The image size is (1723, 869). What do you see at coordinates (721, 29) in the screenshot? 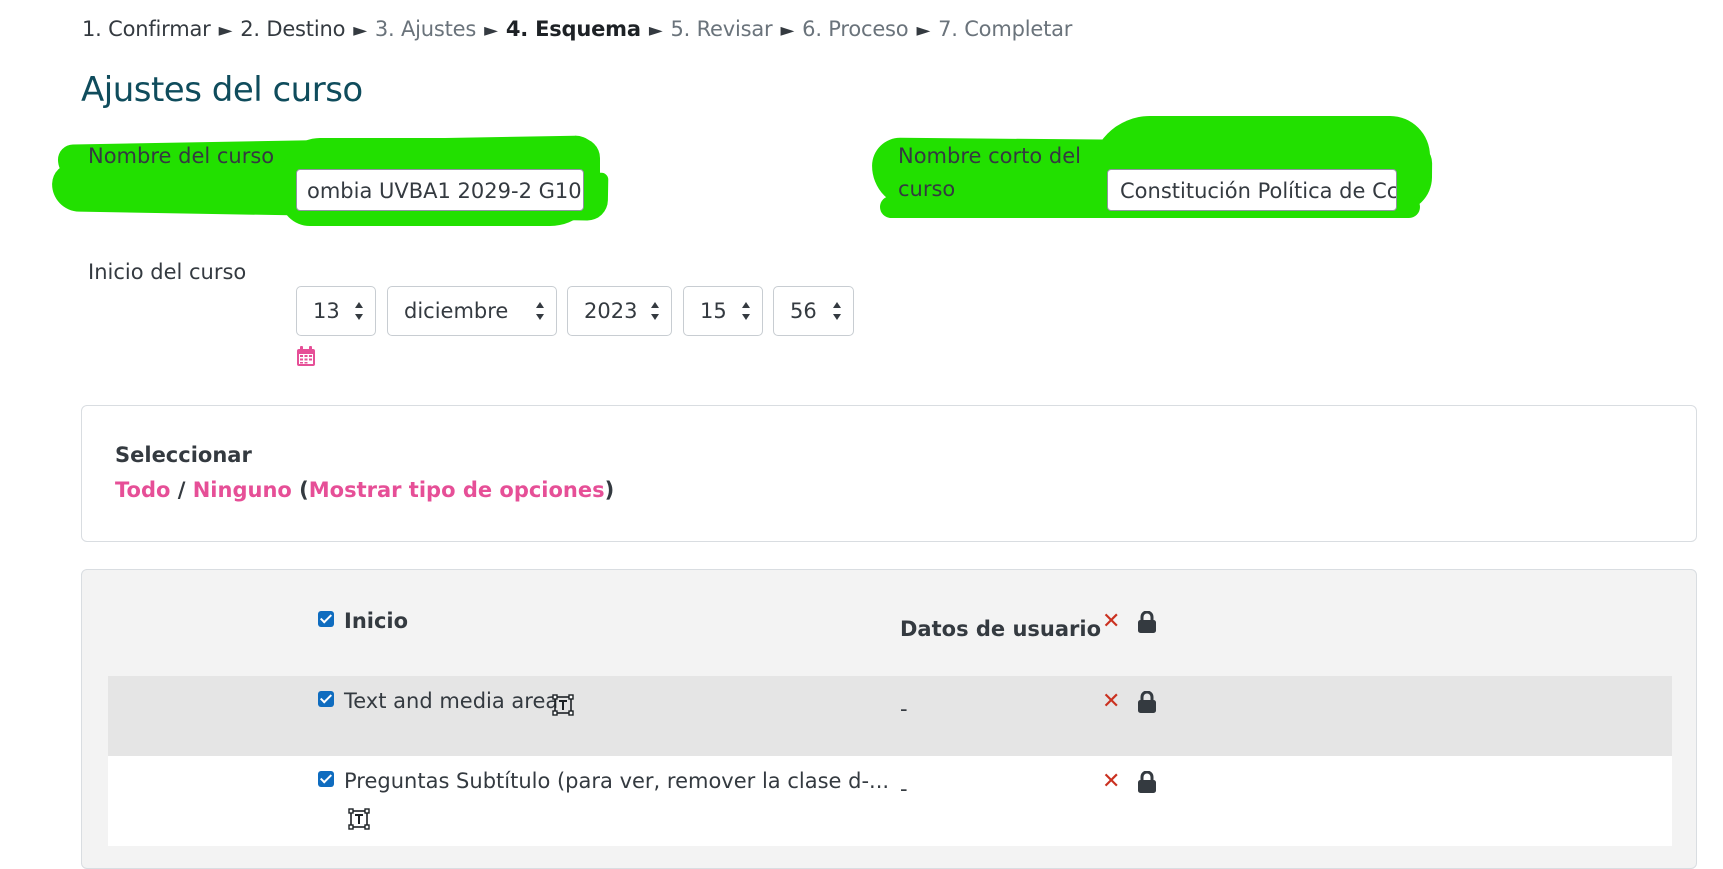
I see `step-review: 5. Revisar` at bounding box center [721, 29].